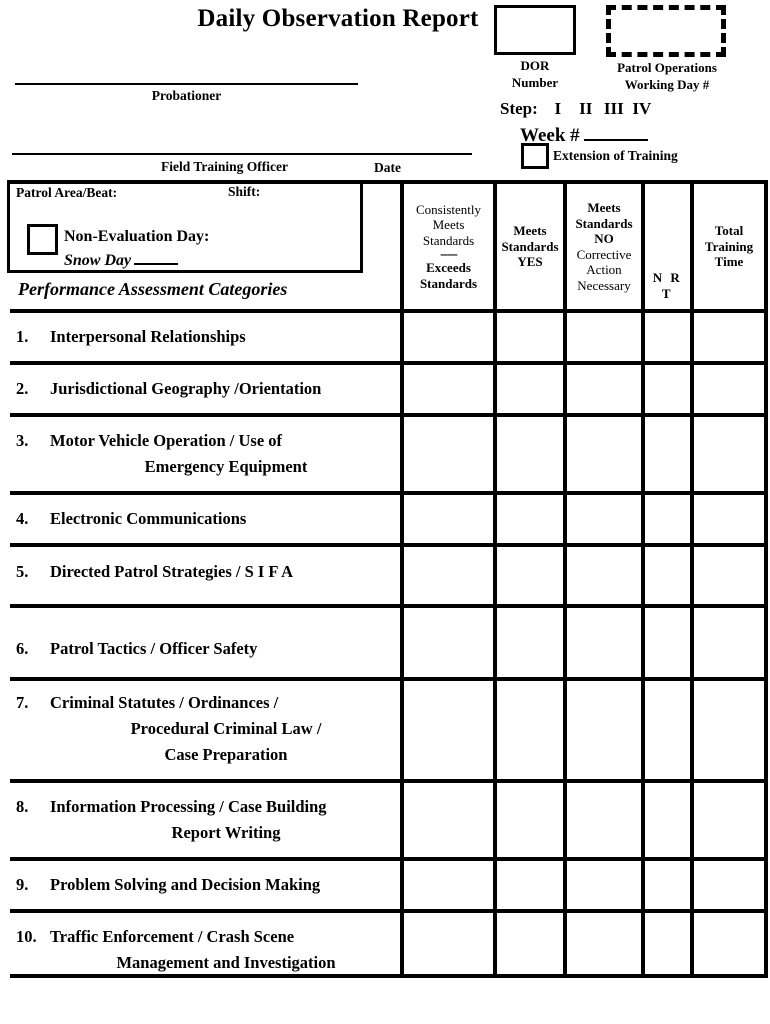 The image size is (770, 1024). What do you see at coordinates (604, 337) in the screenshot?
I see `cell-r1-c3` at bounding box center [604, 337].